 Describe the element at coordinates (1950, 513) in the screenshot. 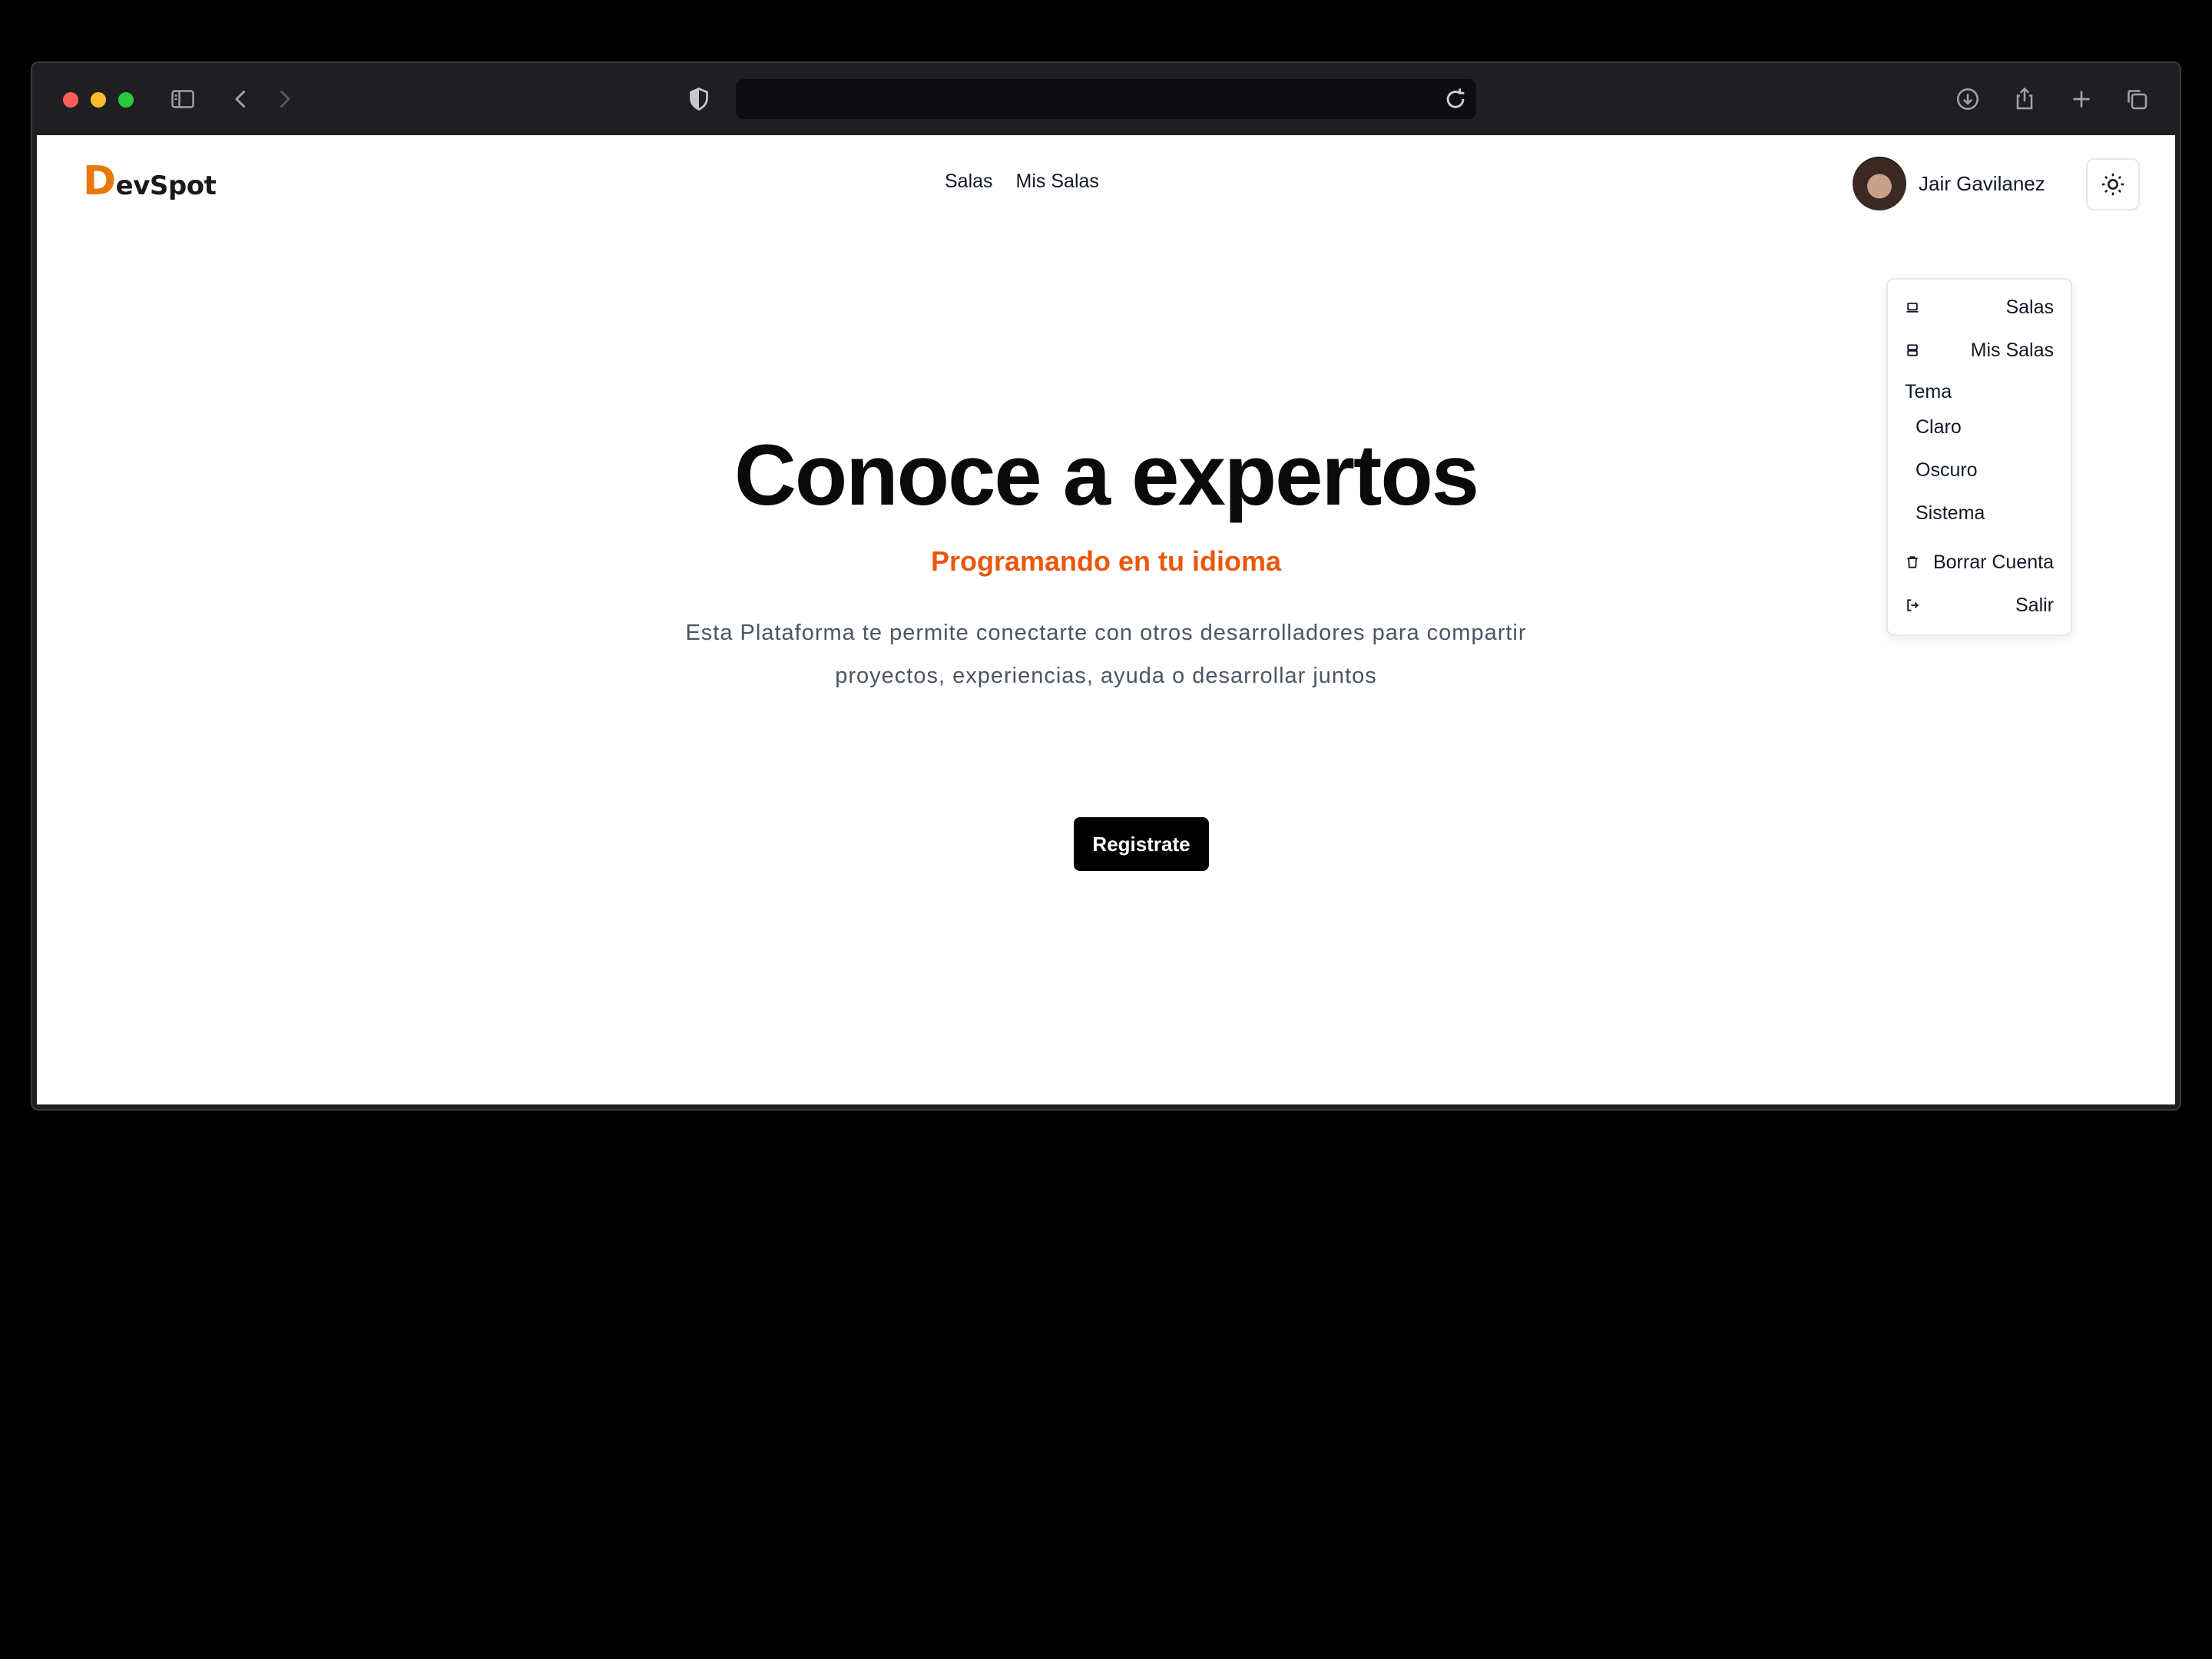

I see `menu-item-theme-sistema: Sistema` at that location.